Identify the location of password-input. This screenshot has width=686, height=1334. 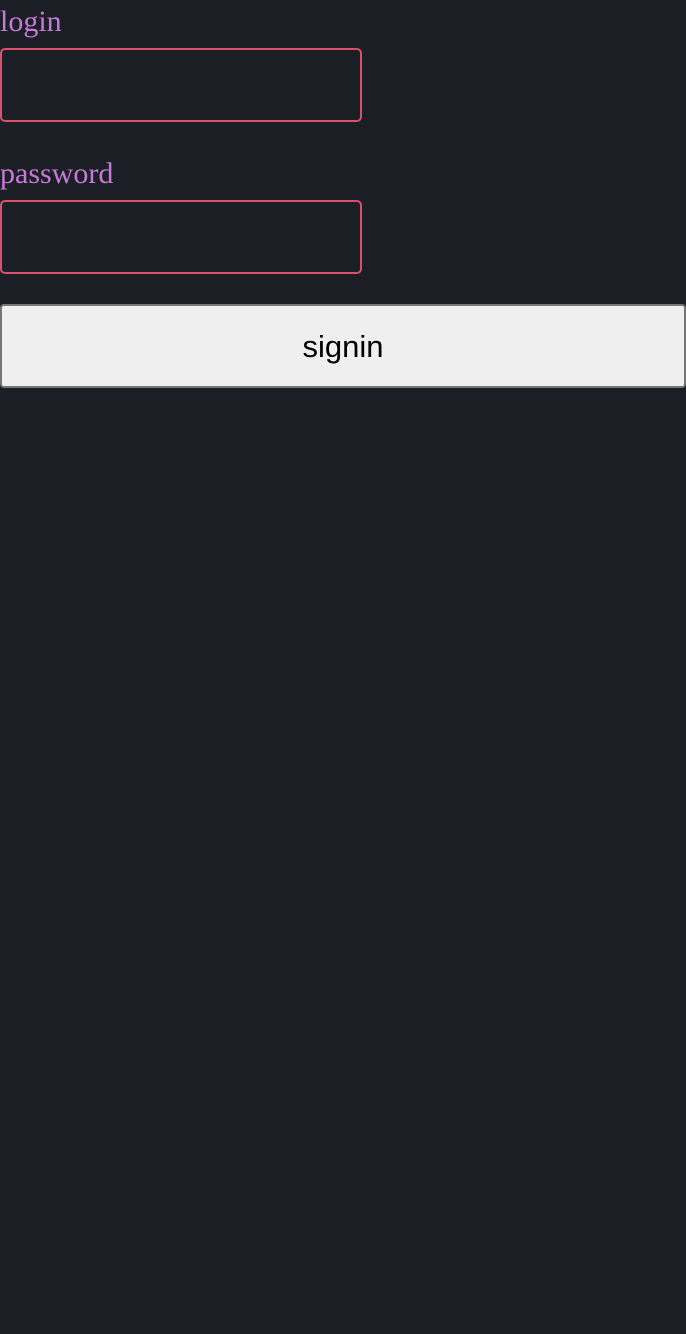
(181, 237).